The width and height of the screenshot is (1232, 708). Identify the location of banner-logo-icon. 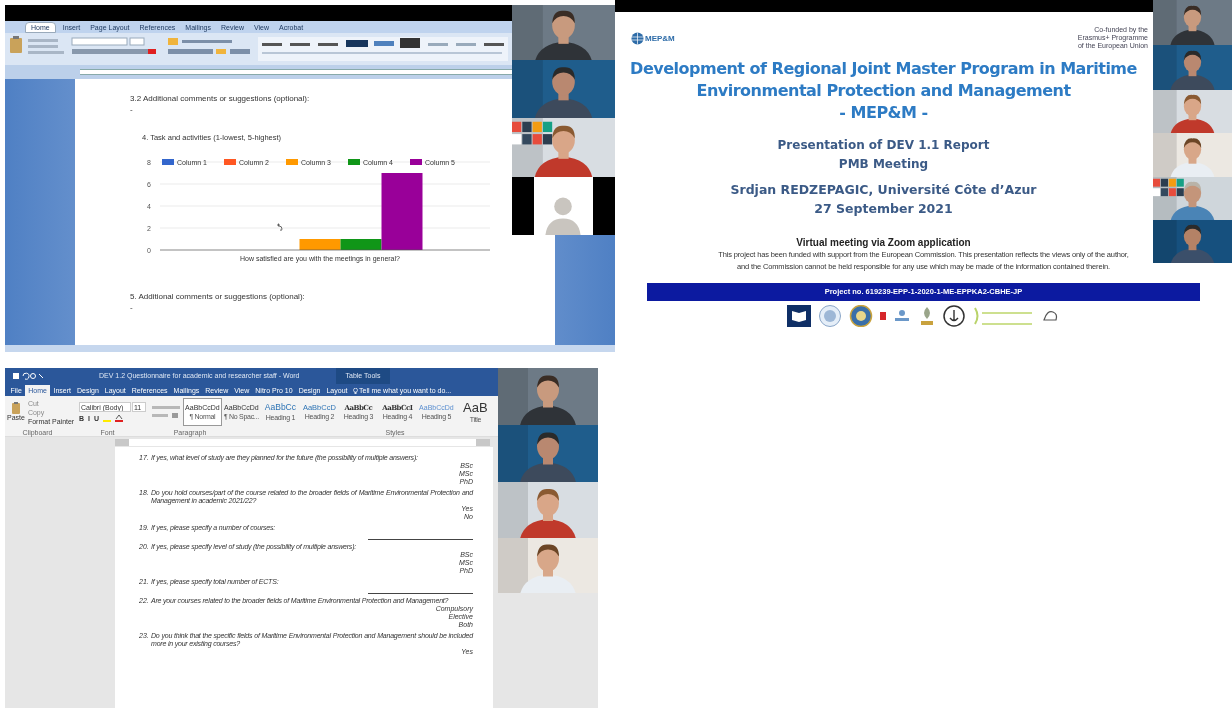
(1002, 316).